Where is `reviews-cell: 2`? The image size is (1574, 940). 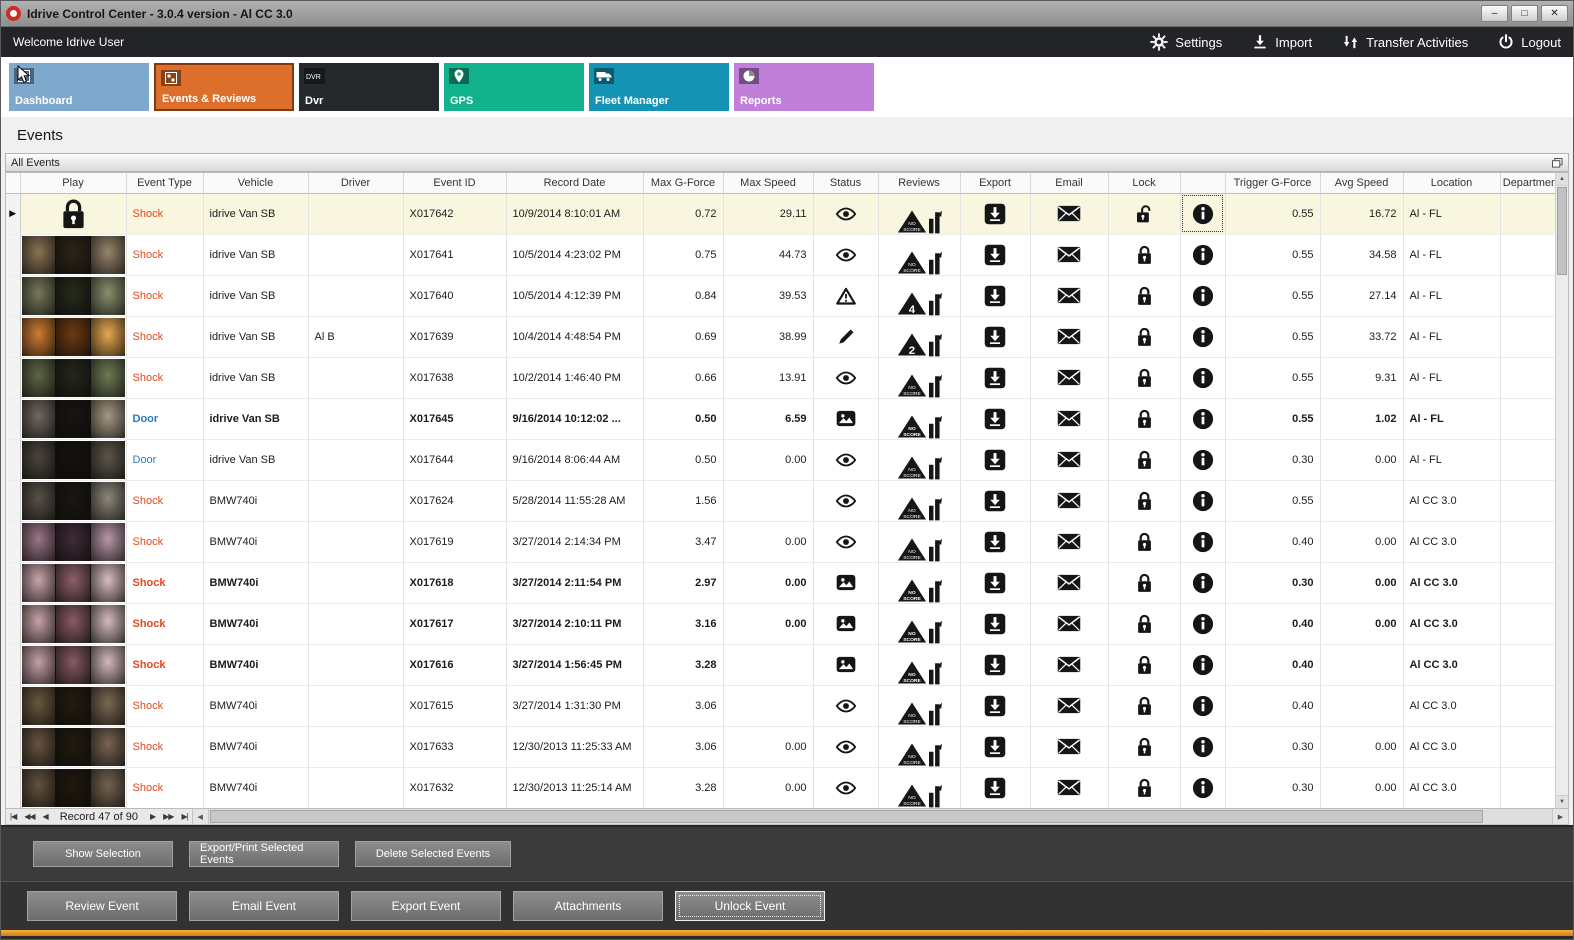 reviews-cell: 2 is located at coordinates (919, 337).